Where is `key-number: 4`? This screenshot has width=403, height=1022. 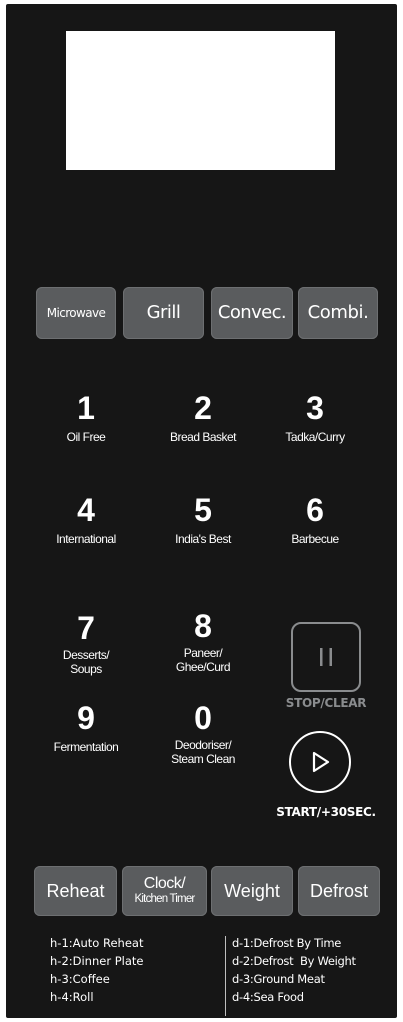
key-number: 4 is located at coordinates (86, 510).